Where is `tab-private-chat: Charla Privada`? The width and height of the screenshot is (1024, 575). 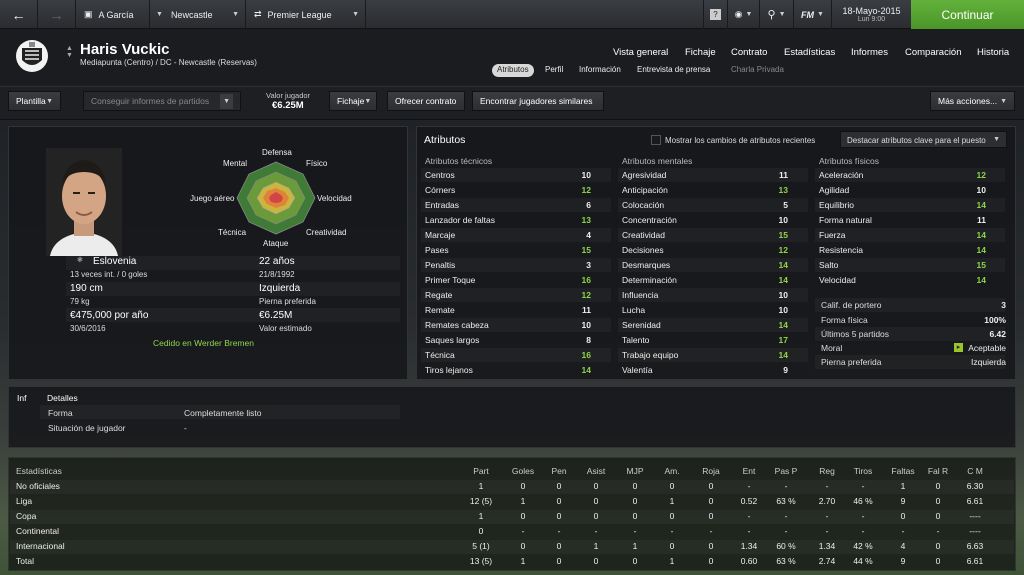 tab-private-chat: Charla Privada is located at coordinates (757, 70).